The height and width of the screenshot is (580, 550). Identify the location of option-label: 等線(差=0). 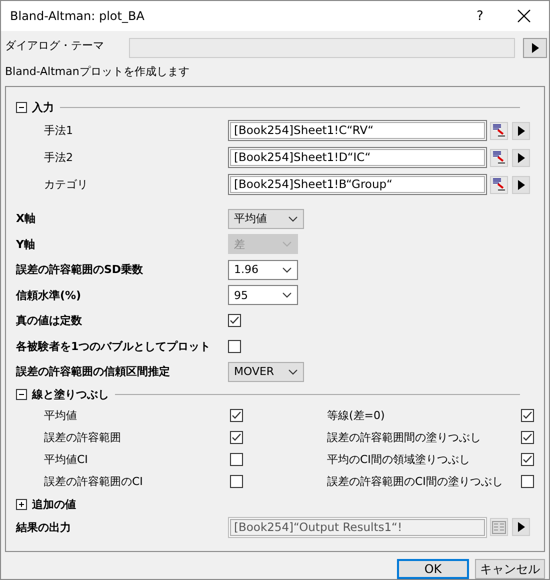
(356, 415).